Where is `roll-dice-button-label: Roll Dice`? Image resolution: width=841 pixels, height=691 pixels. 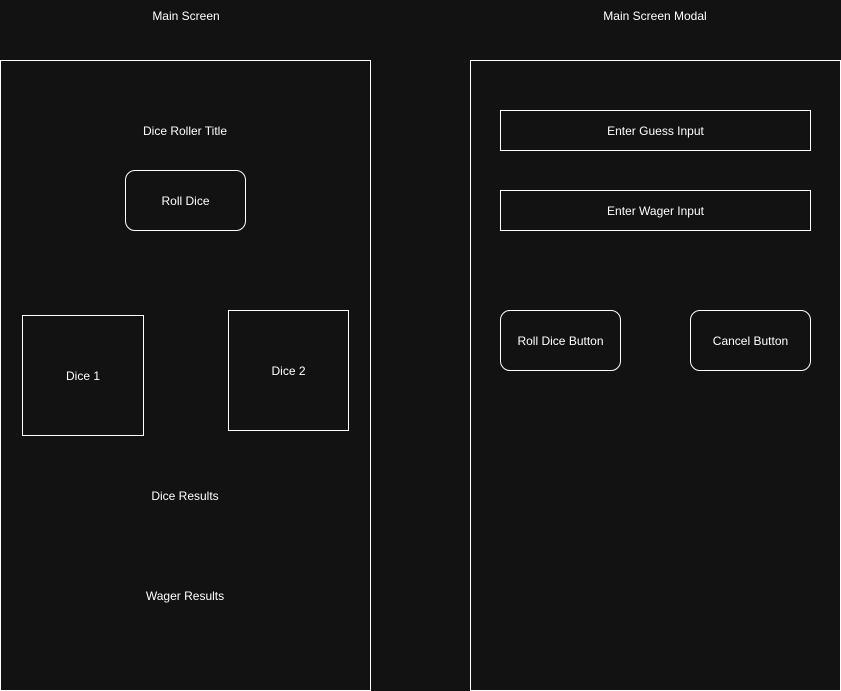 roll-dice-button-label: Roll Dice is located at coordinates (185, 200).